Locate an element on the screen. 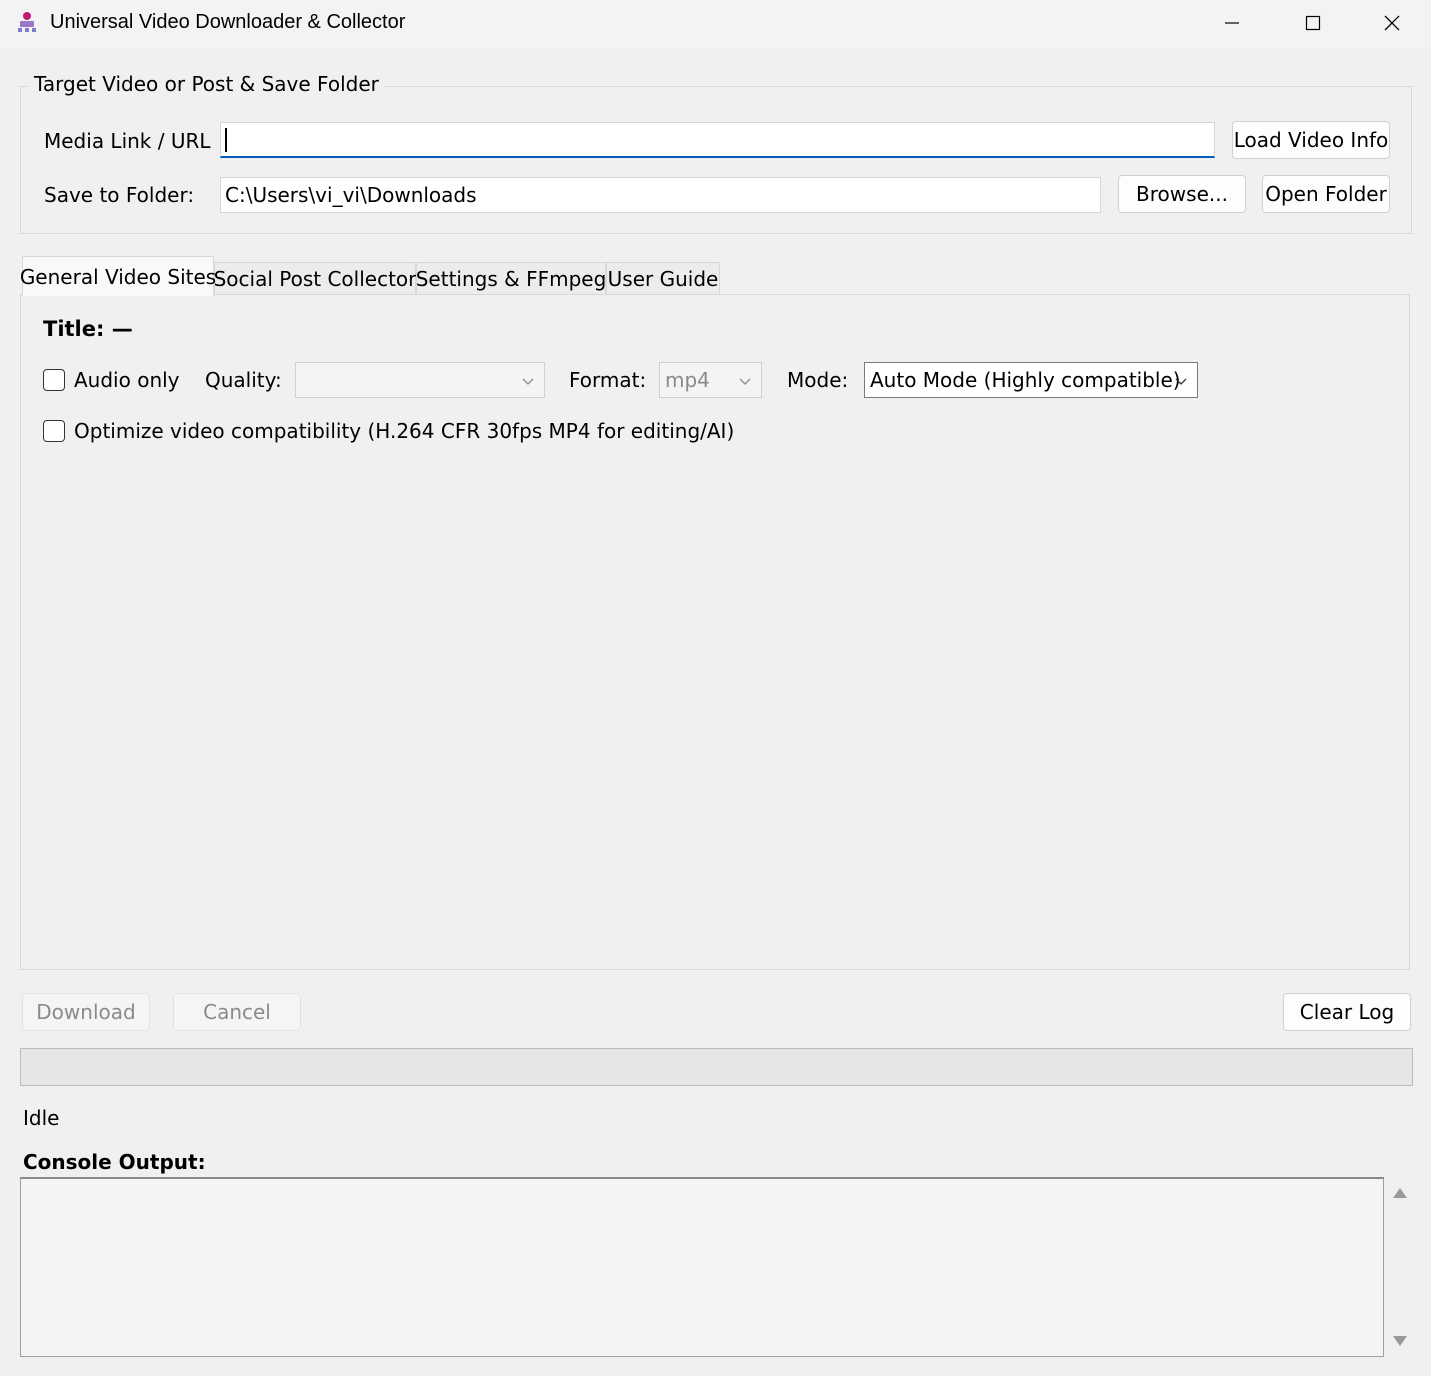  minimize-icon is located at coordinates (1232, 23).